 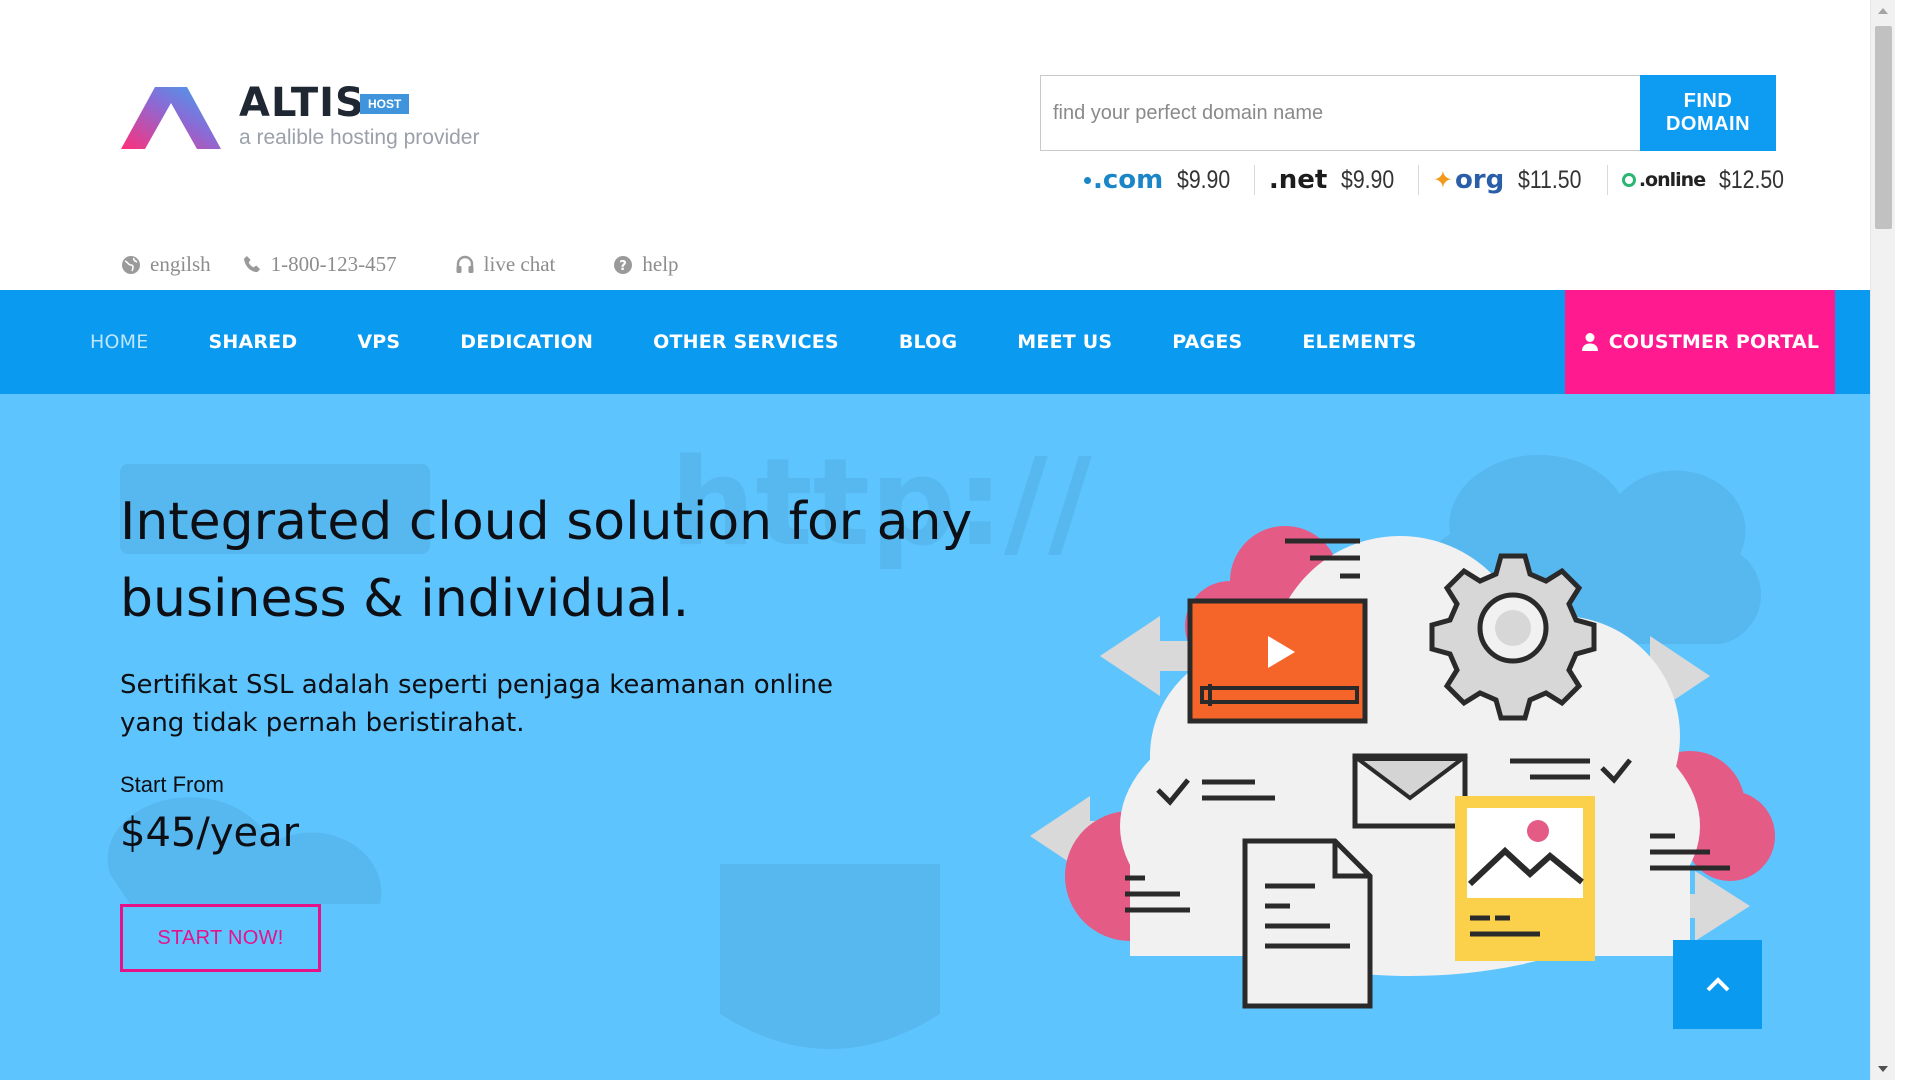 I want to click on tld-net-label: .net, so click(x=1298, y=180).